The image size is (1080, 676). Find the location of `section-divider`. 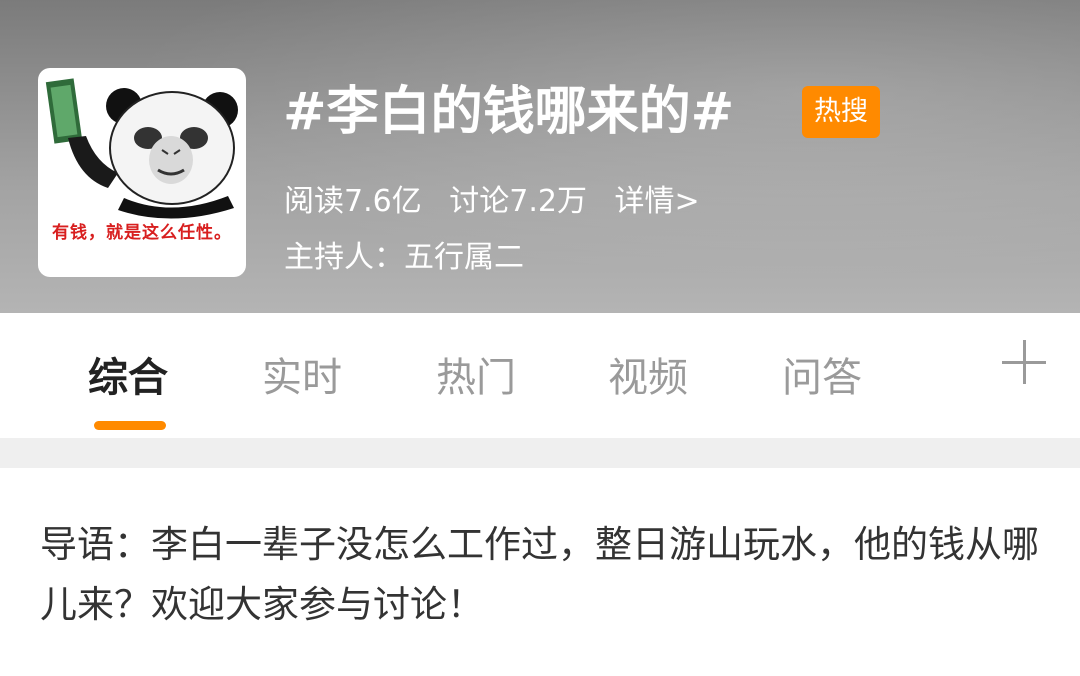

section-divider is located at coordinates (540, 453).